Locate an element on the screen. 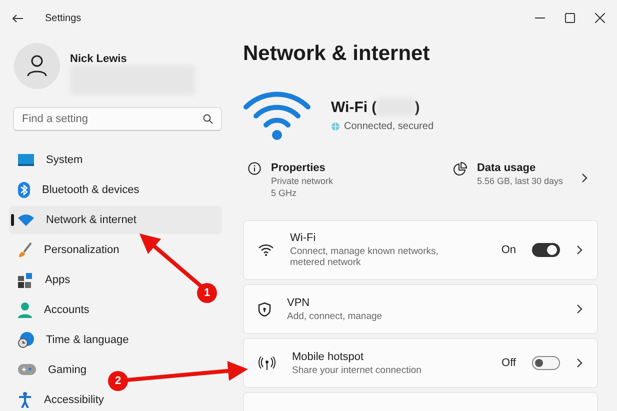 The height and width of the screenshot is (411, 617). sidebar-item: System is located at coordinates (50, 160).